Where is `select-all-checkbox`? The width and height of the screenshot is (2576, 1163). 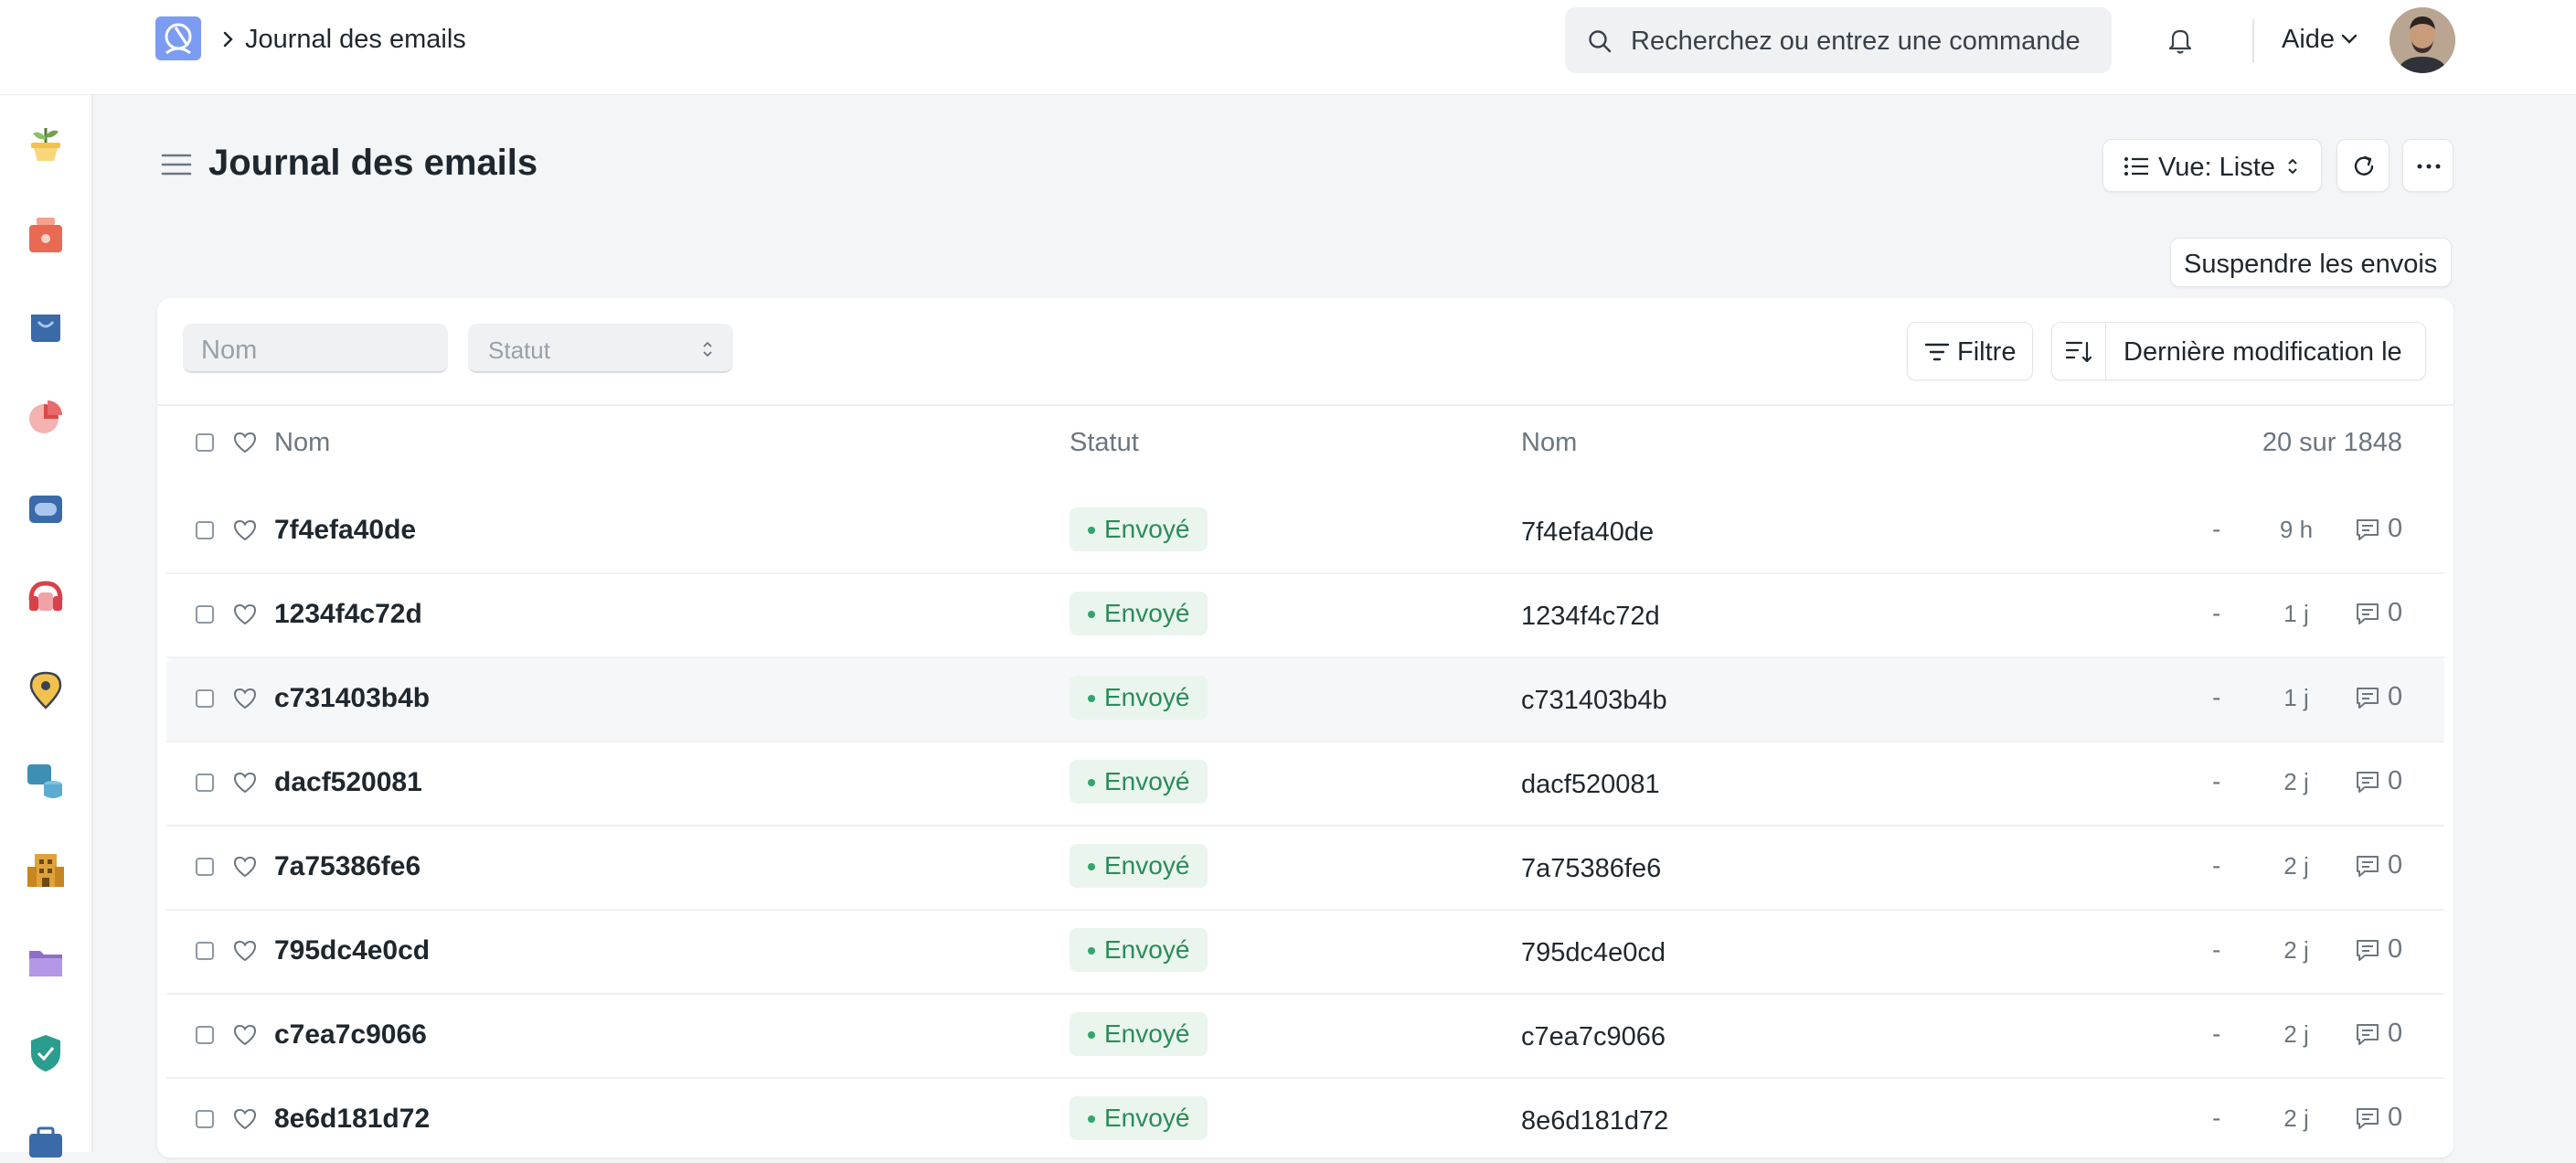 select-all-checkbox is located at coordinates (205, 443).